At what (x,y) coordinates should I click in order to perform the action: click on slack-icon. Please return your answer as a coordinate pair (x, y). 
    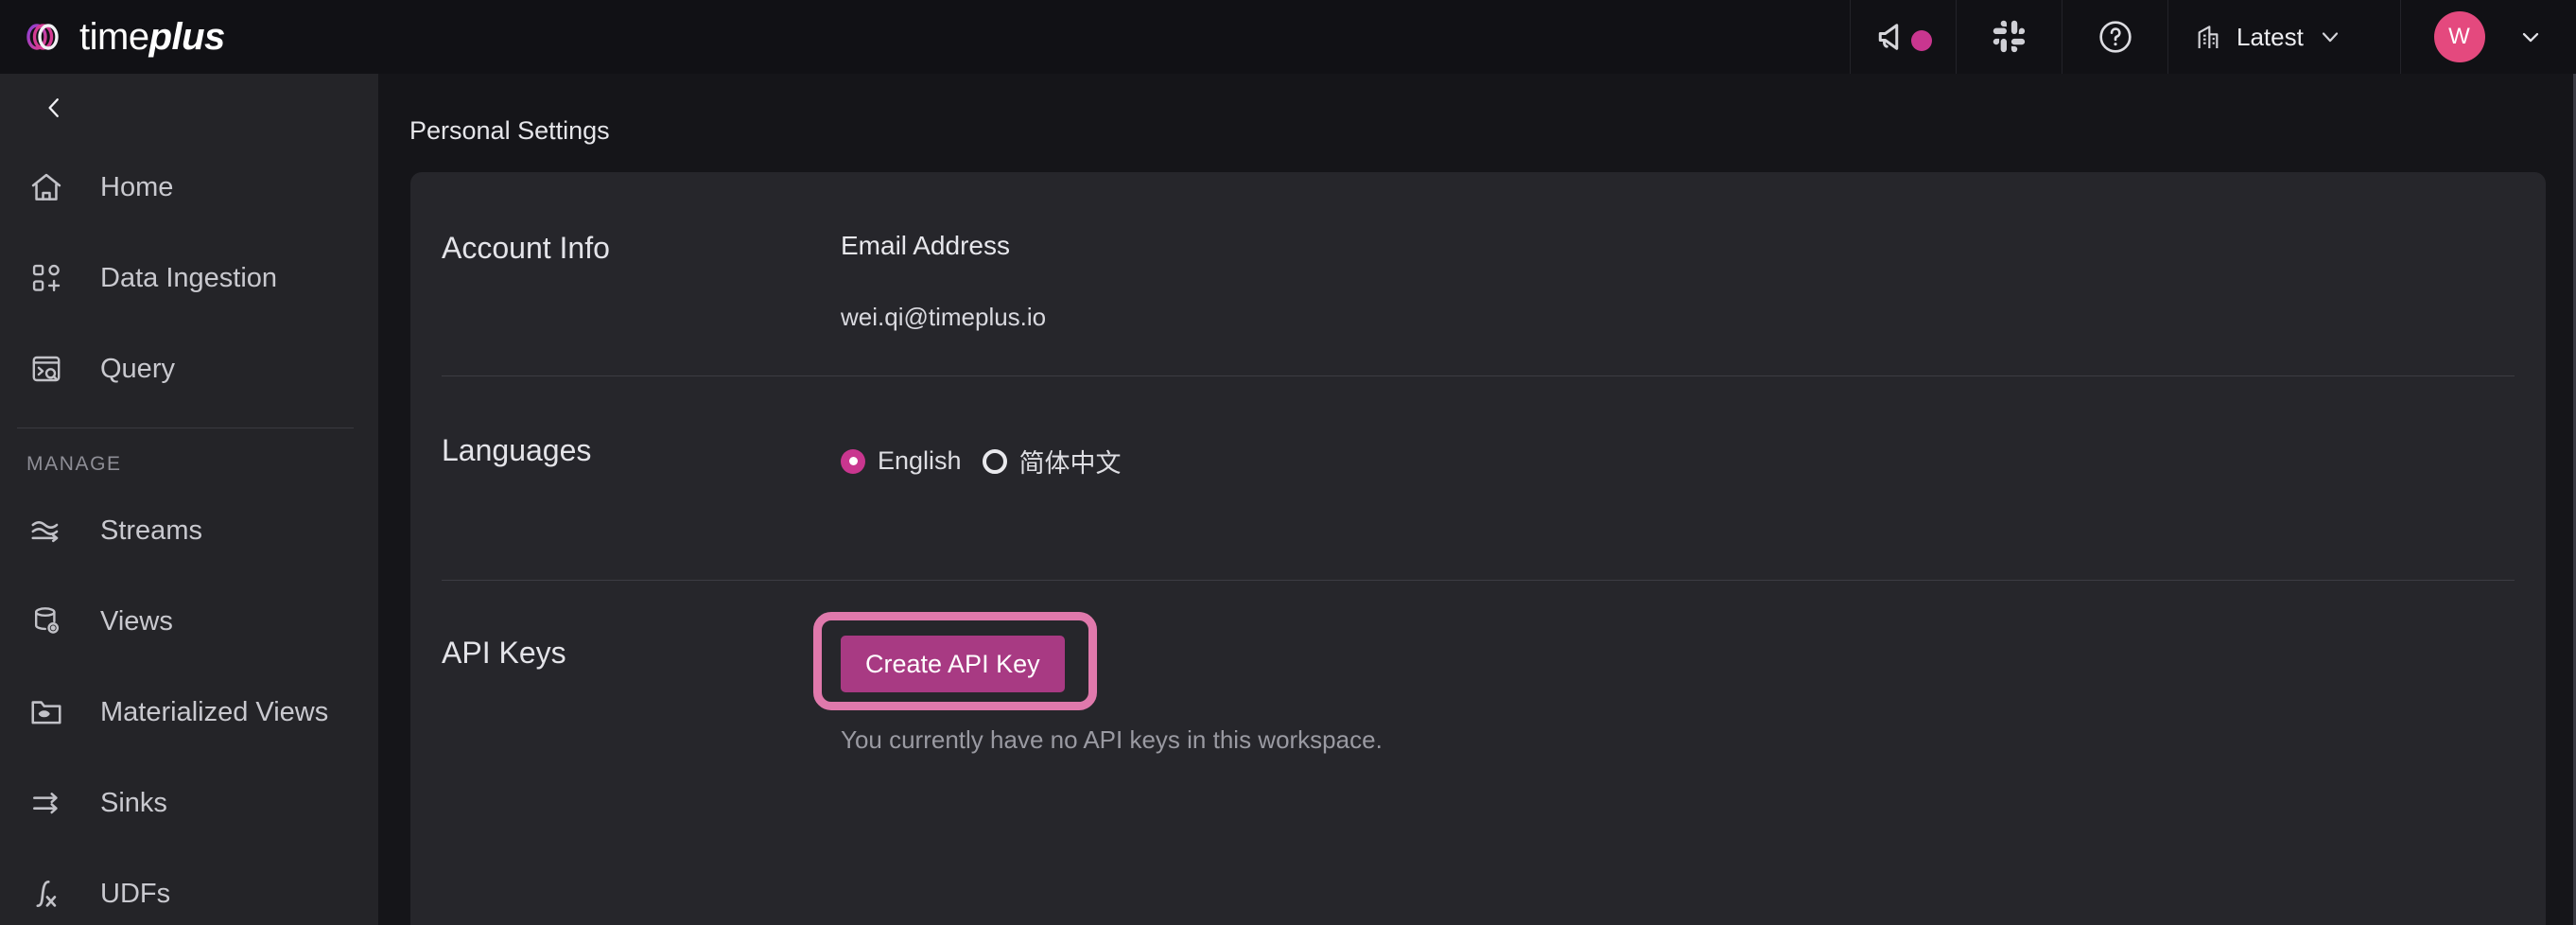
    Looking at the image, I should click on (2009, 37).